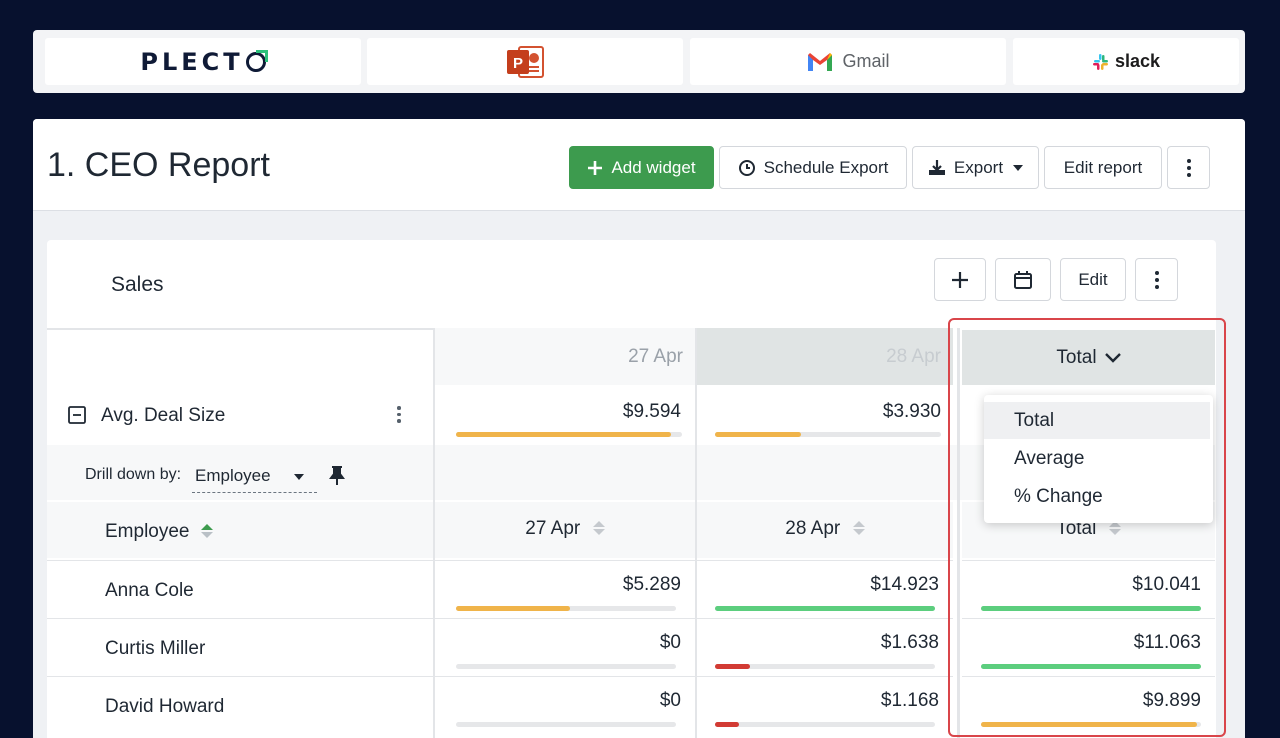 The height and width of the screenshot is (738, 1280). Describe the element at coordinates (137, 284) in the screenshot. I see `widget-title: Sales` at that location.